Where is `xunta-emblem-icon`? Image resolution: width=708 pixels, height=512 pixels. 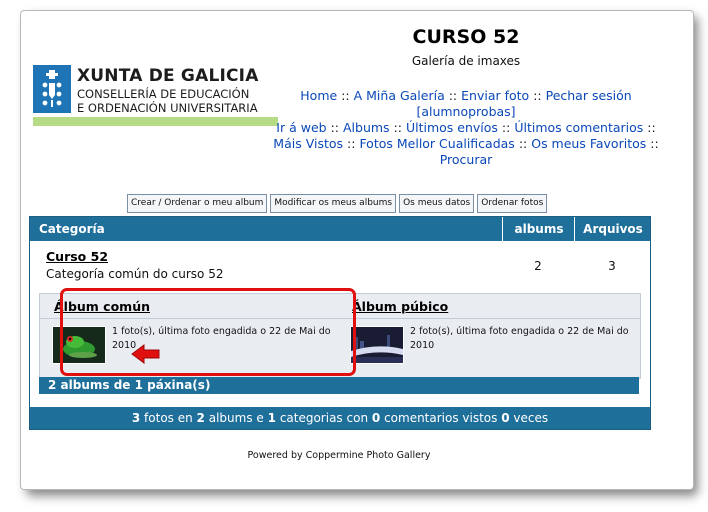
xunta-emblem-icon is located at coordinates (52, 89).